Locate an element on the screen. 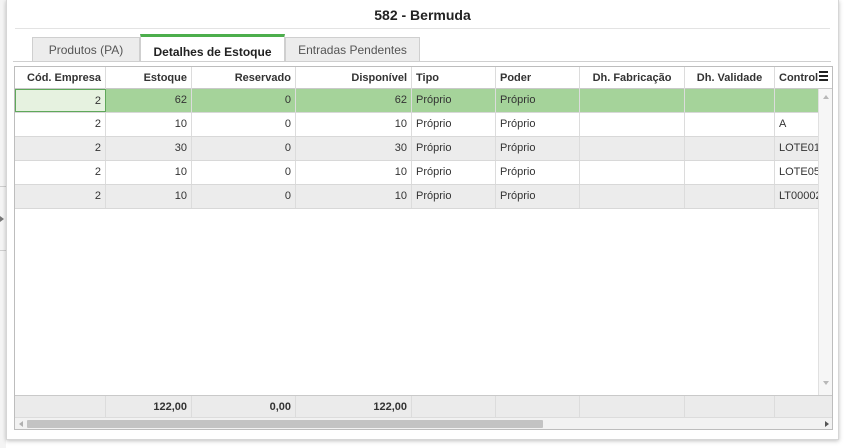 This screenshot has height=448, width=846. horizontal-scrollbar is located at coordinates (423, 423).